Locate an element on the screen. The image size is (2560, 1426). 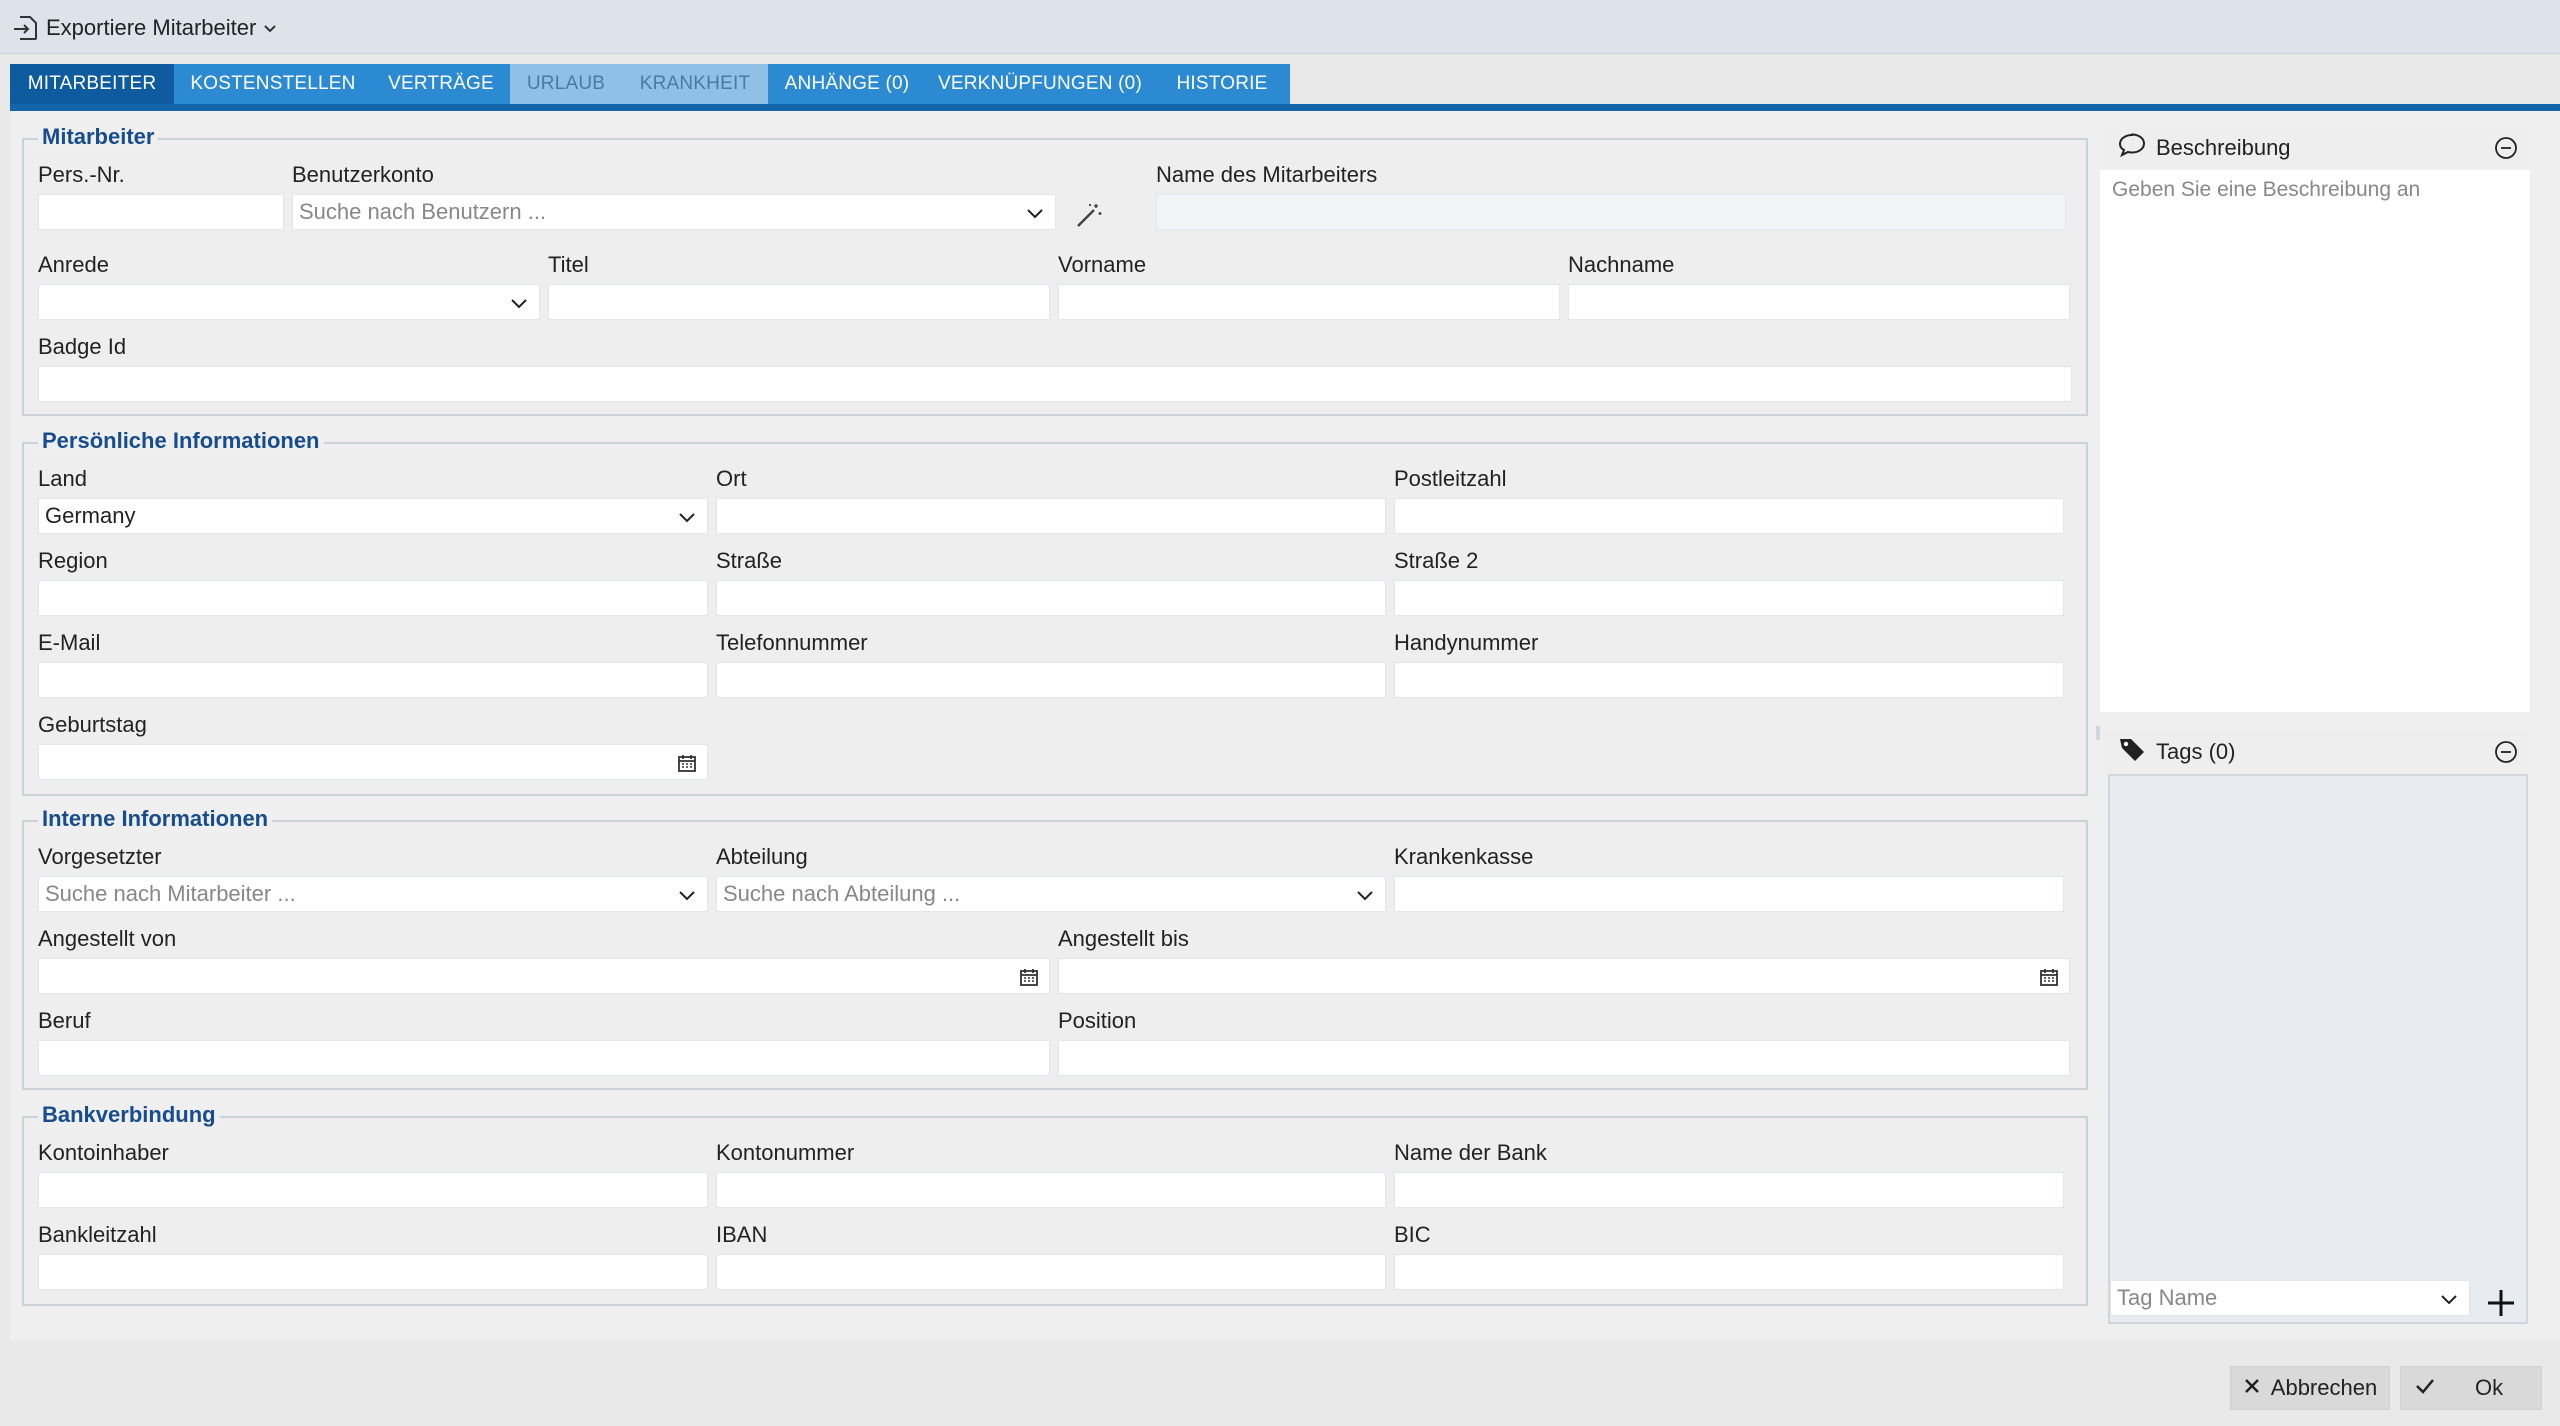
tag-name-select: Tag Name is located at coordinates (2290, 1298).